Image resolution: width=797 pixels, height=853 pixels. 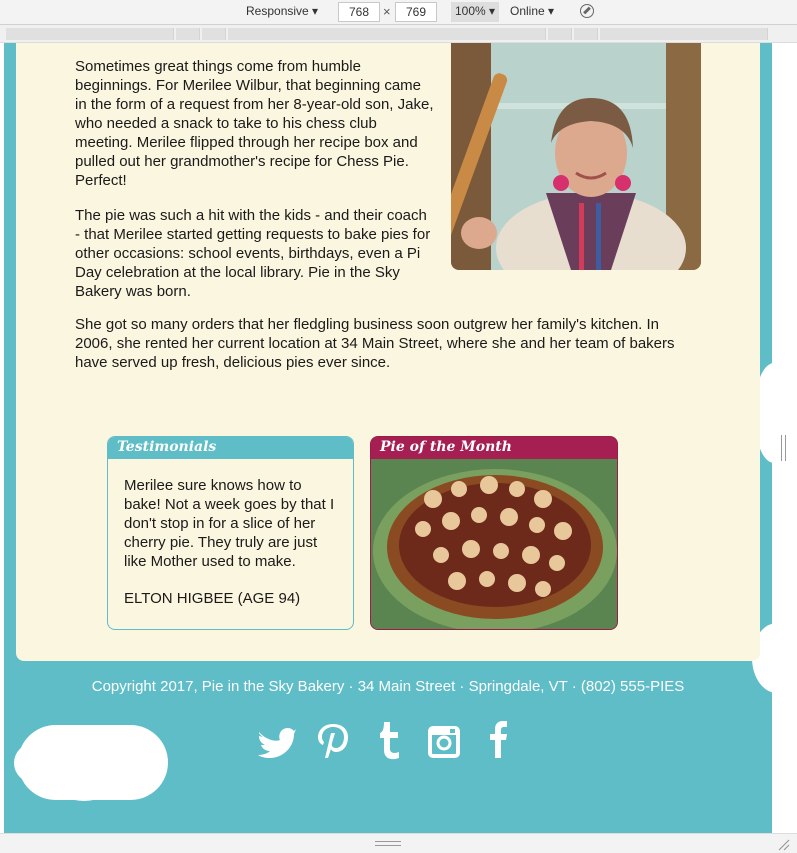 I want to click on pinterest-icon, so click(x=333, y=740).